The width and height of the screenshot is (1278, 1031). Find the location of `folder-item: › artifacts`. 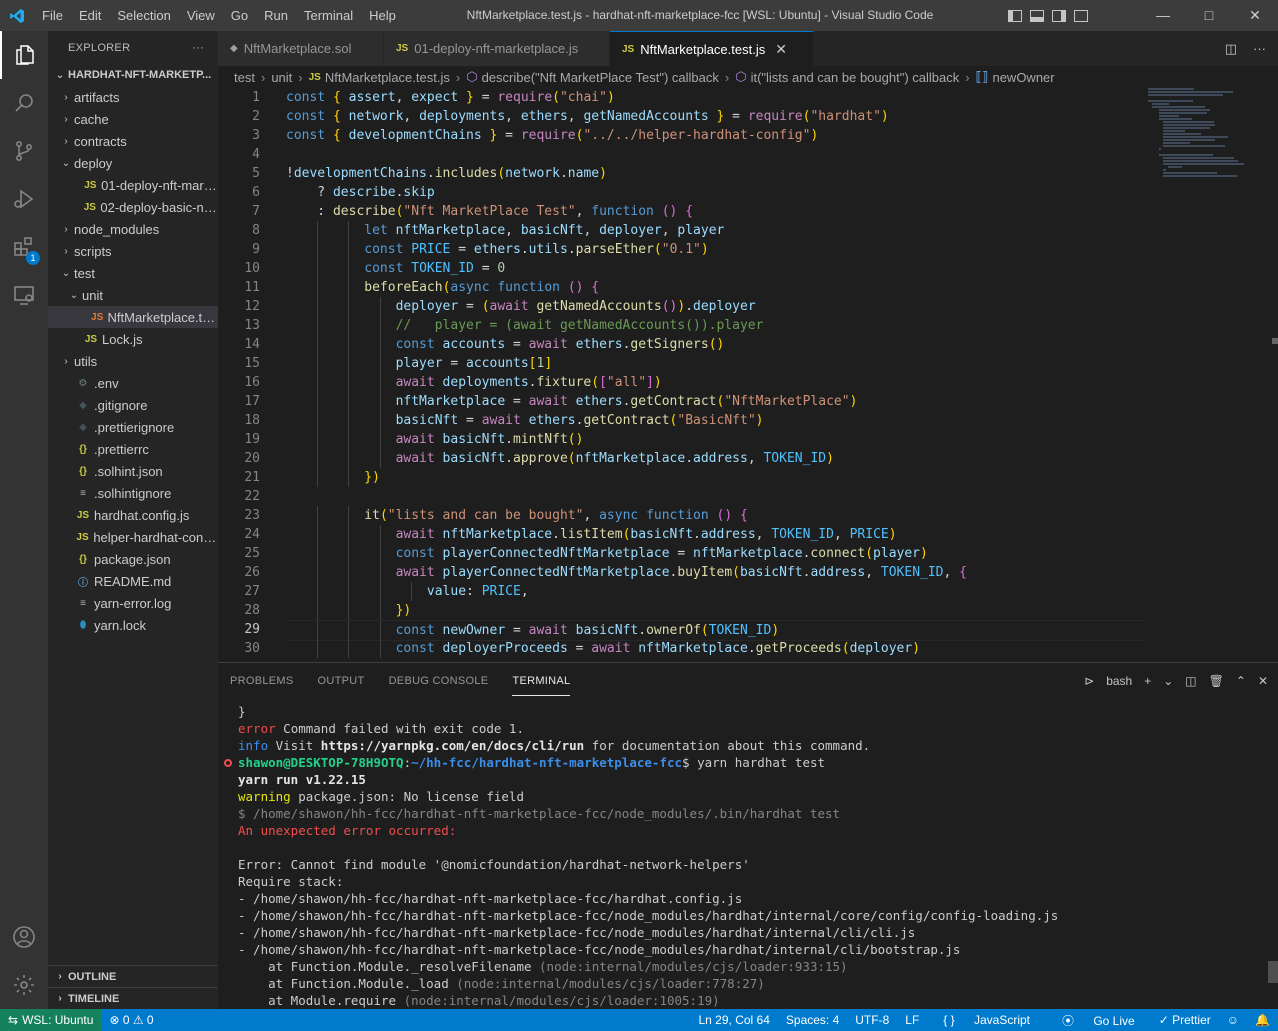

folder-item: › artifacts is located at coordinates (133, 97).